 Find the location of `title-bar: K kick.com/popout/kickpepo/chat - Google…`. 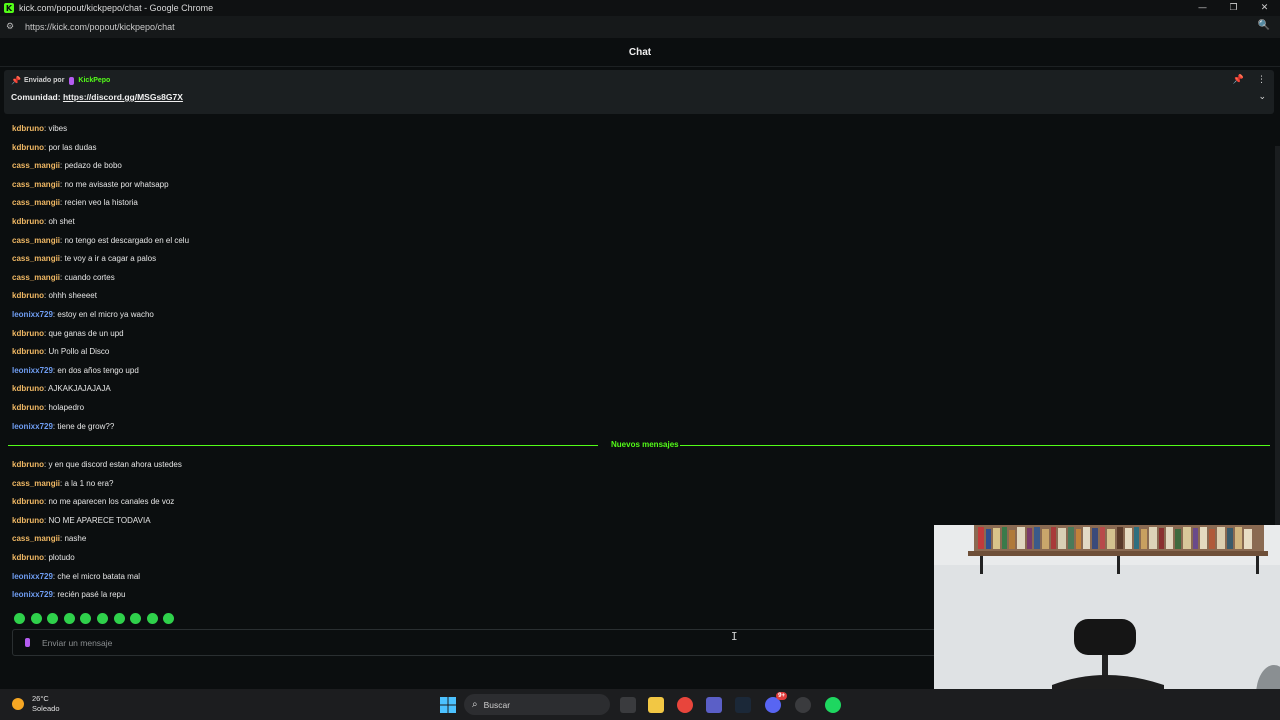

title-bar: K kick.com/popout/kickpepo/chat - Google… is located at coordinates (640, 8).